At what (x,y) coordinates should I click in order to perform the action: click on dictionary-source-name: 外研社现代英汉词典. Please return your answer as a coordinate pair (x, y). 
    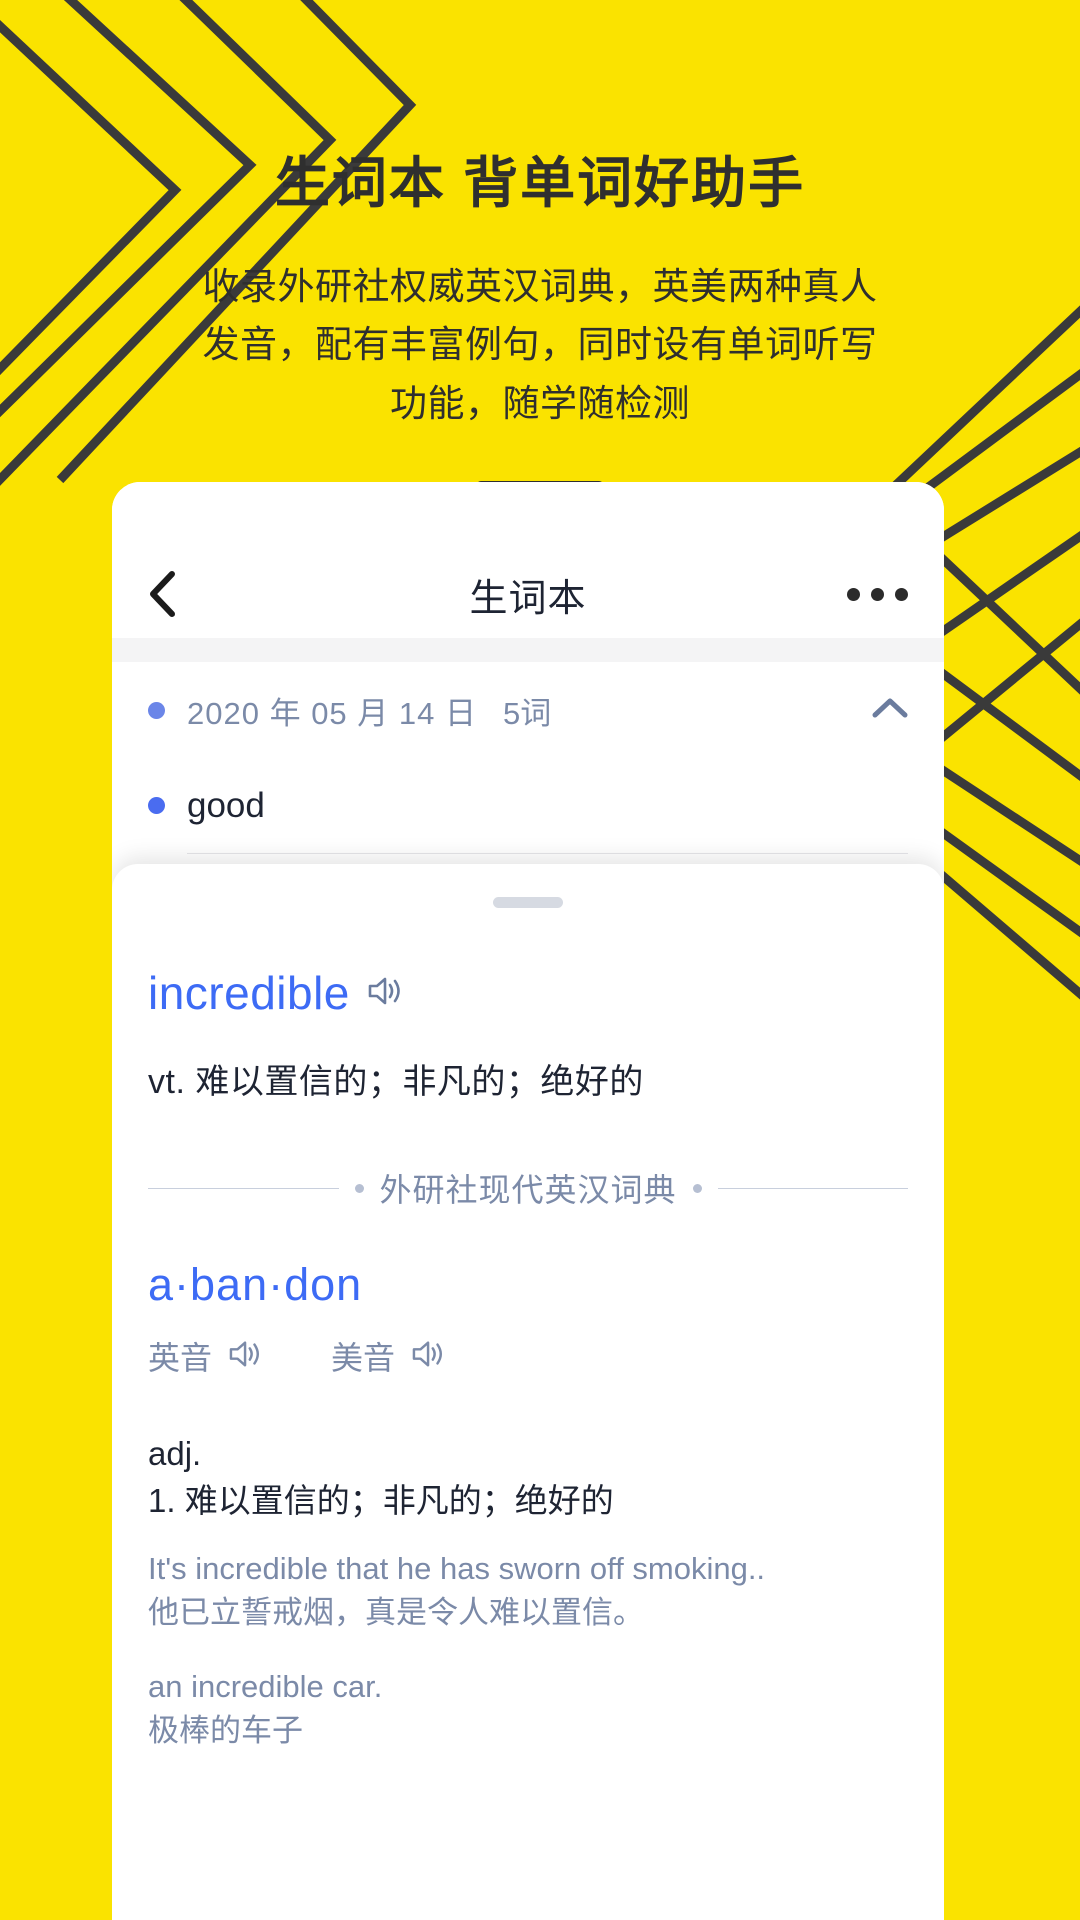
    Looking at the image, I should click on (528, 1190).